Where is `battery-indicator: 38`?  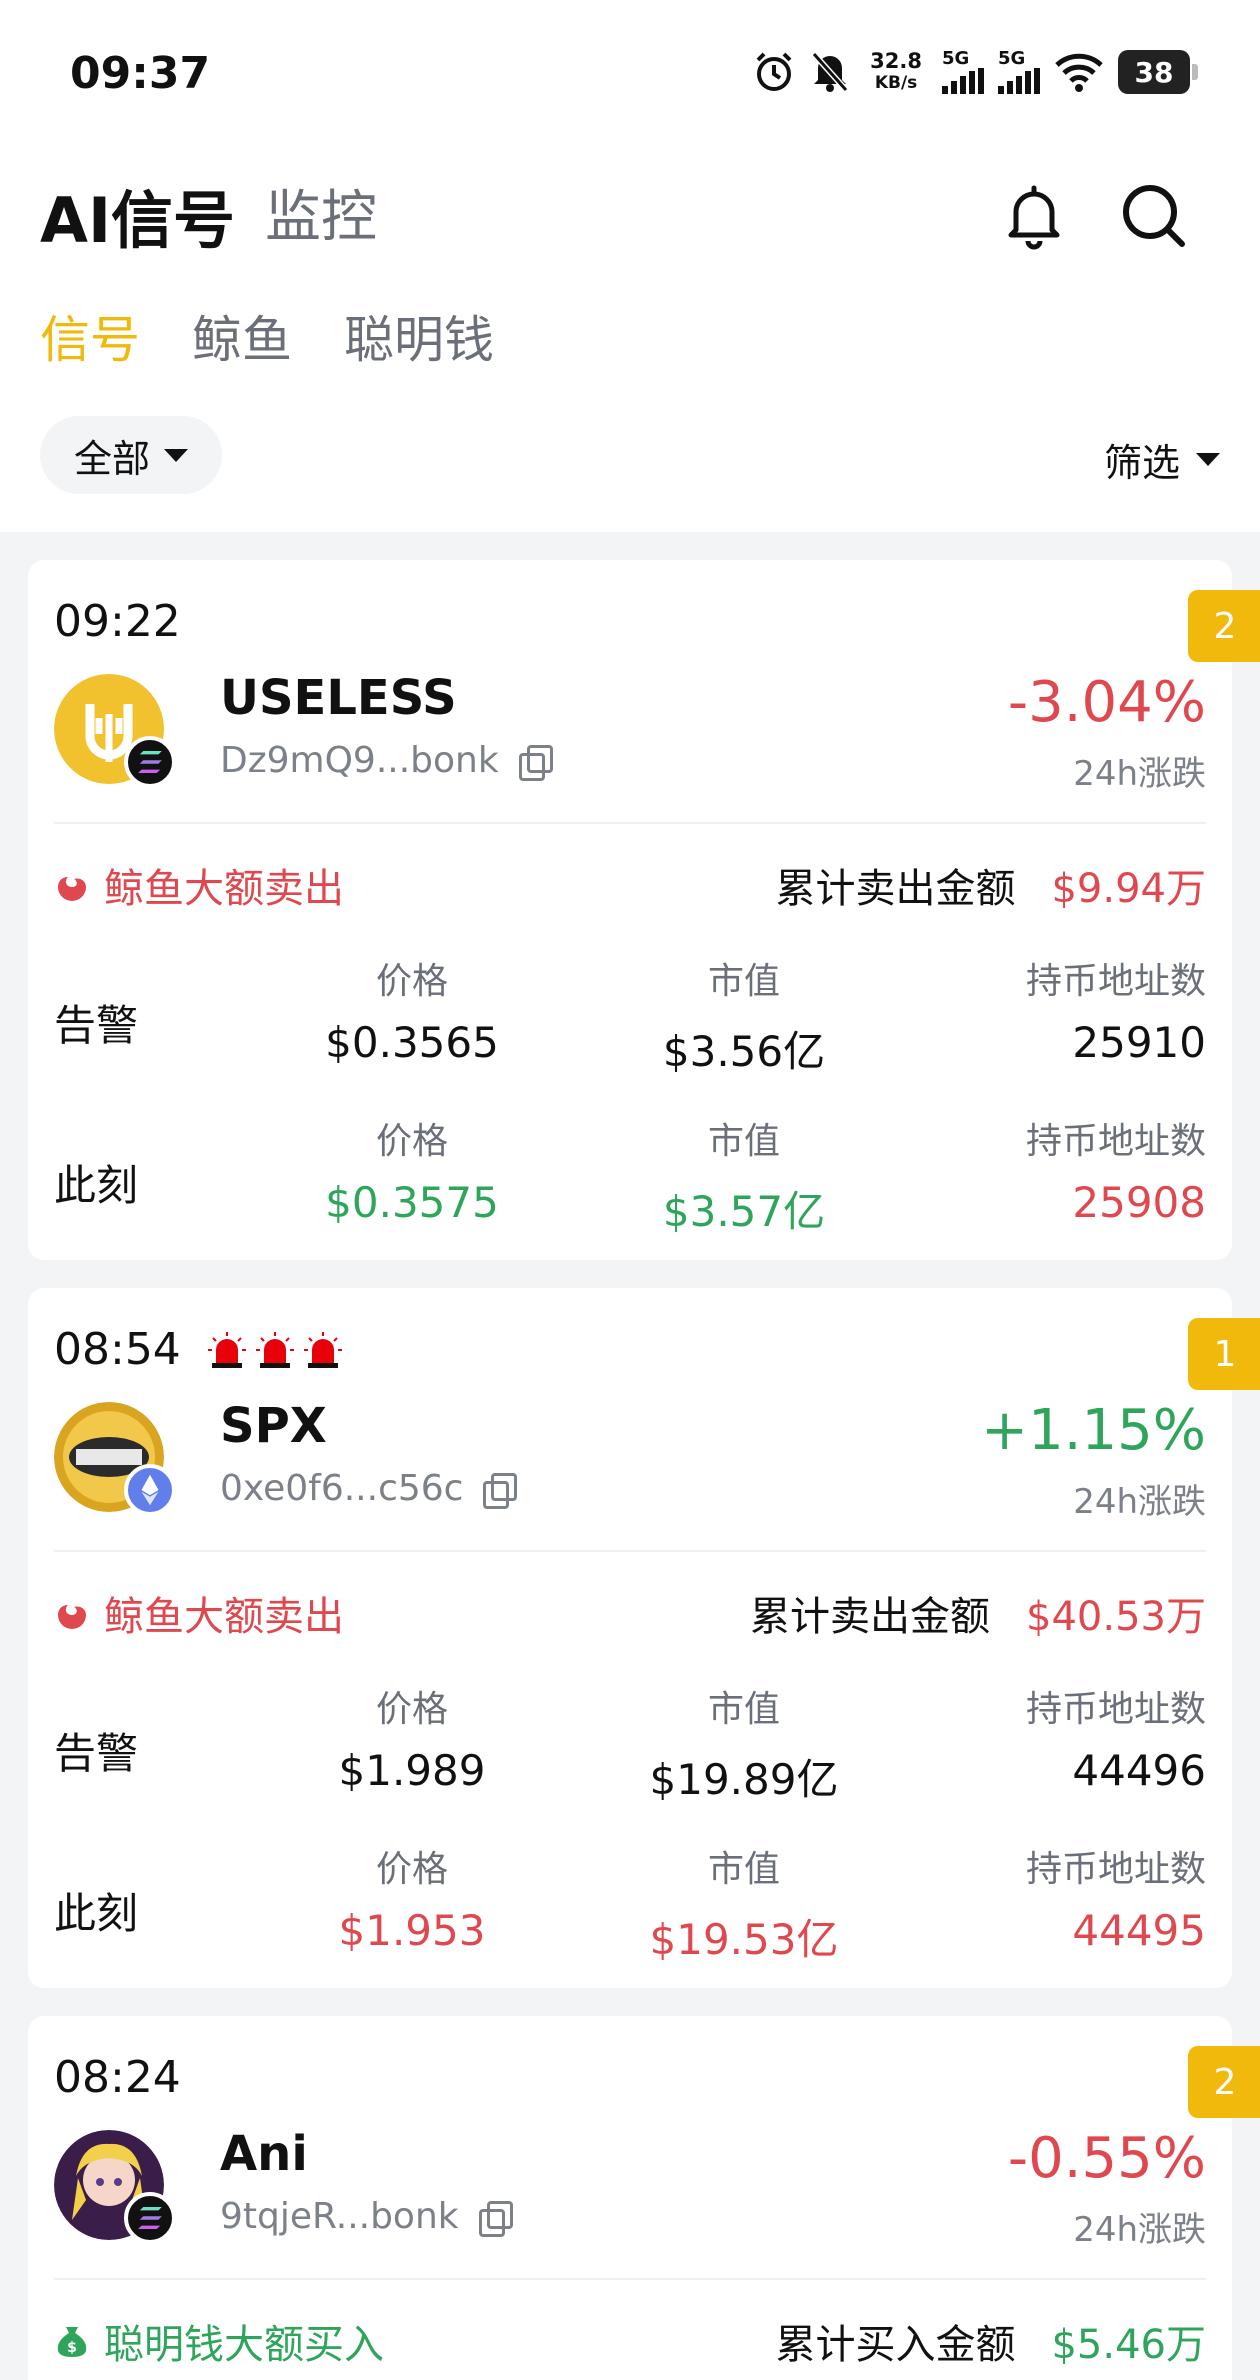
battery-indicator: 38 is located at coordinates (1158, 72).